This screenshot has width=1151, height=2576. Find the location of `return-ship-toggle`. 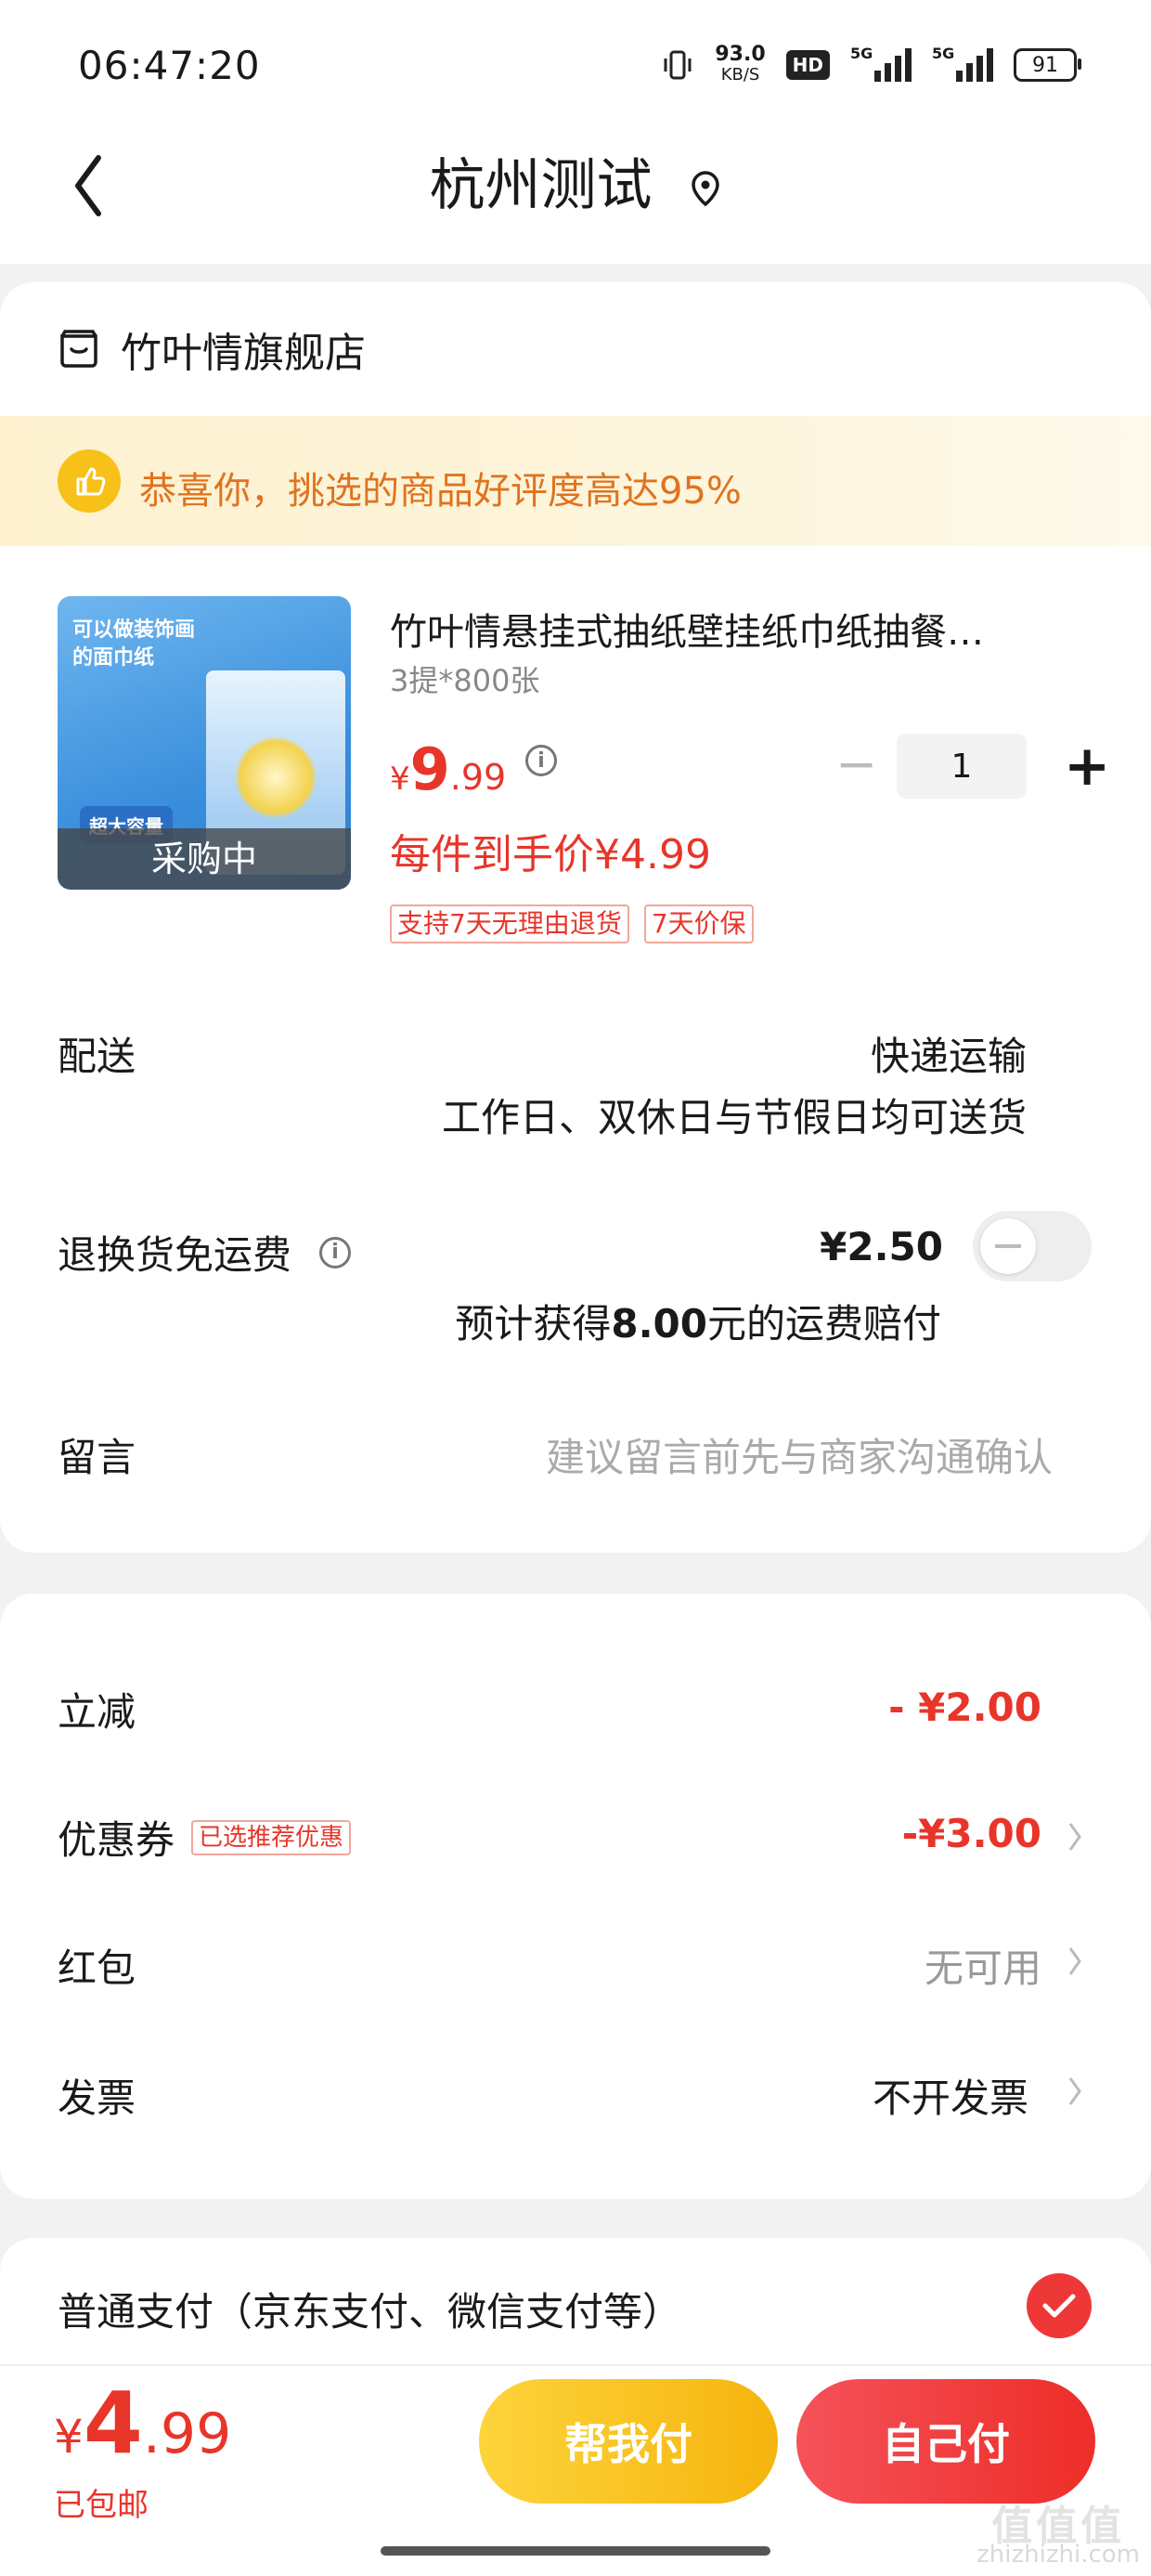

return-ship-toggle is located at coordinates (1033, 1246).